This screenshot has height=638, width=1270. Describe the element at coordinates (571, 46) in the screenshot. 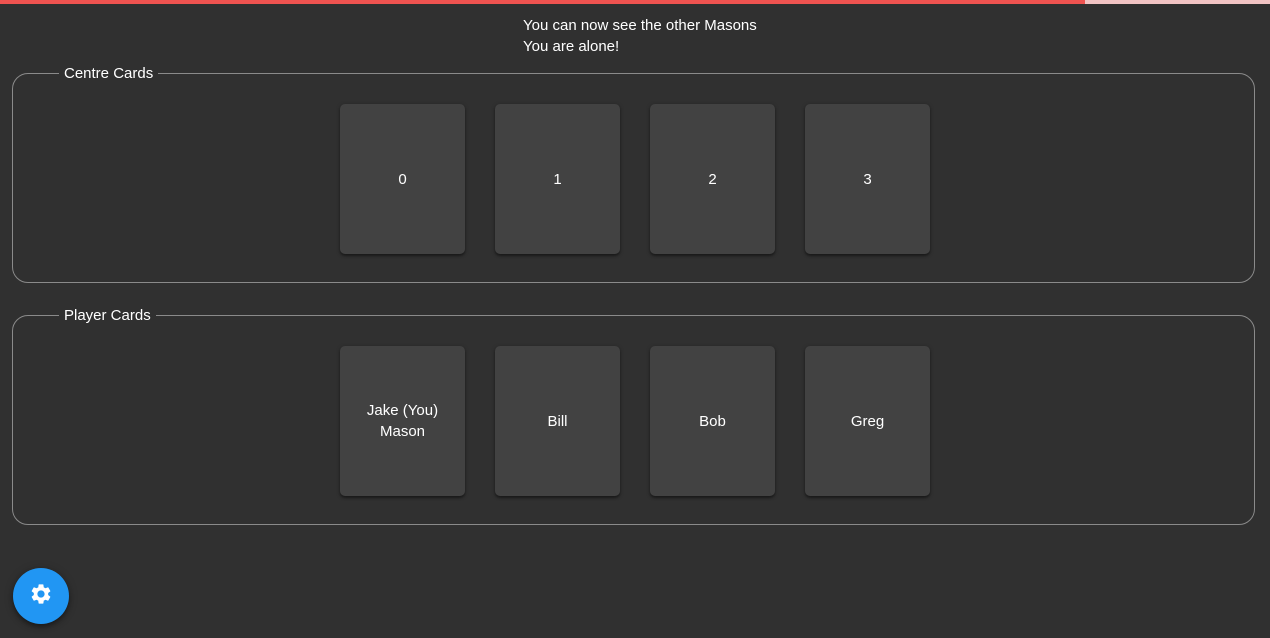

I see `status-message: You are alone!` at that location.